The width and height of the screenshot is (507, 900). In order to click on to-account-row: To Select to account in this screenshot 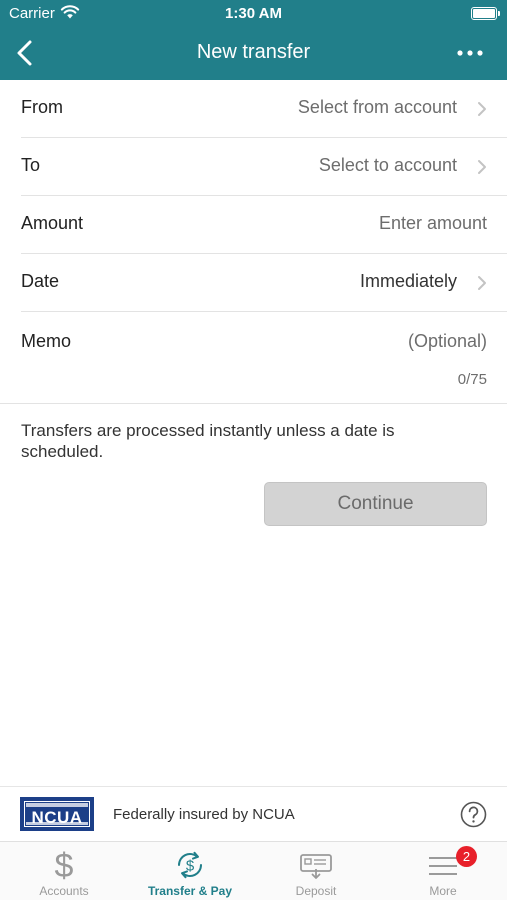, I will do `click(264, 167)`.